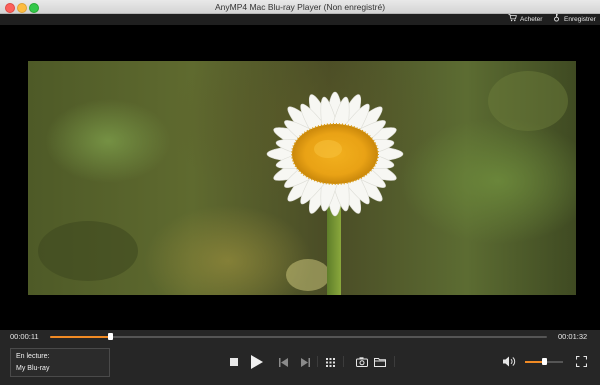 Image resolution: width=600 pixels, height=385 pixels. What do you see at coordinates (24, 336) in the screenshot?
I see `current-time: 00:00:11` at bounding box center [24, 336].